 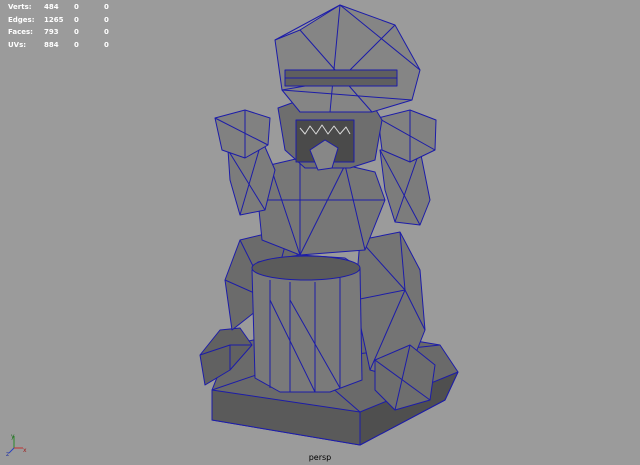 What do you see at coordinates (347, 58) in the screenshot?
I see `mesh-head` at bounding box center [347, 58].